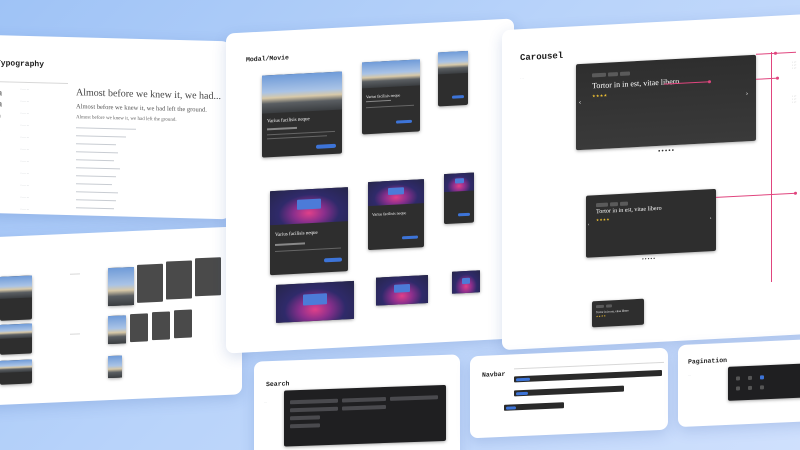 The height and width of the screenshot is (450, 800). Describe the element at coordinates (794, 65) in the screenshot. I see `spec-notes-1: ··· ··· ···` at that location.